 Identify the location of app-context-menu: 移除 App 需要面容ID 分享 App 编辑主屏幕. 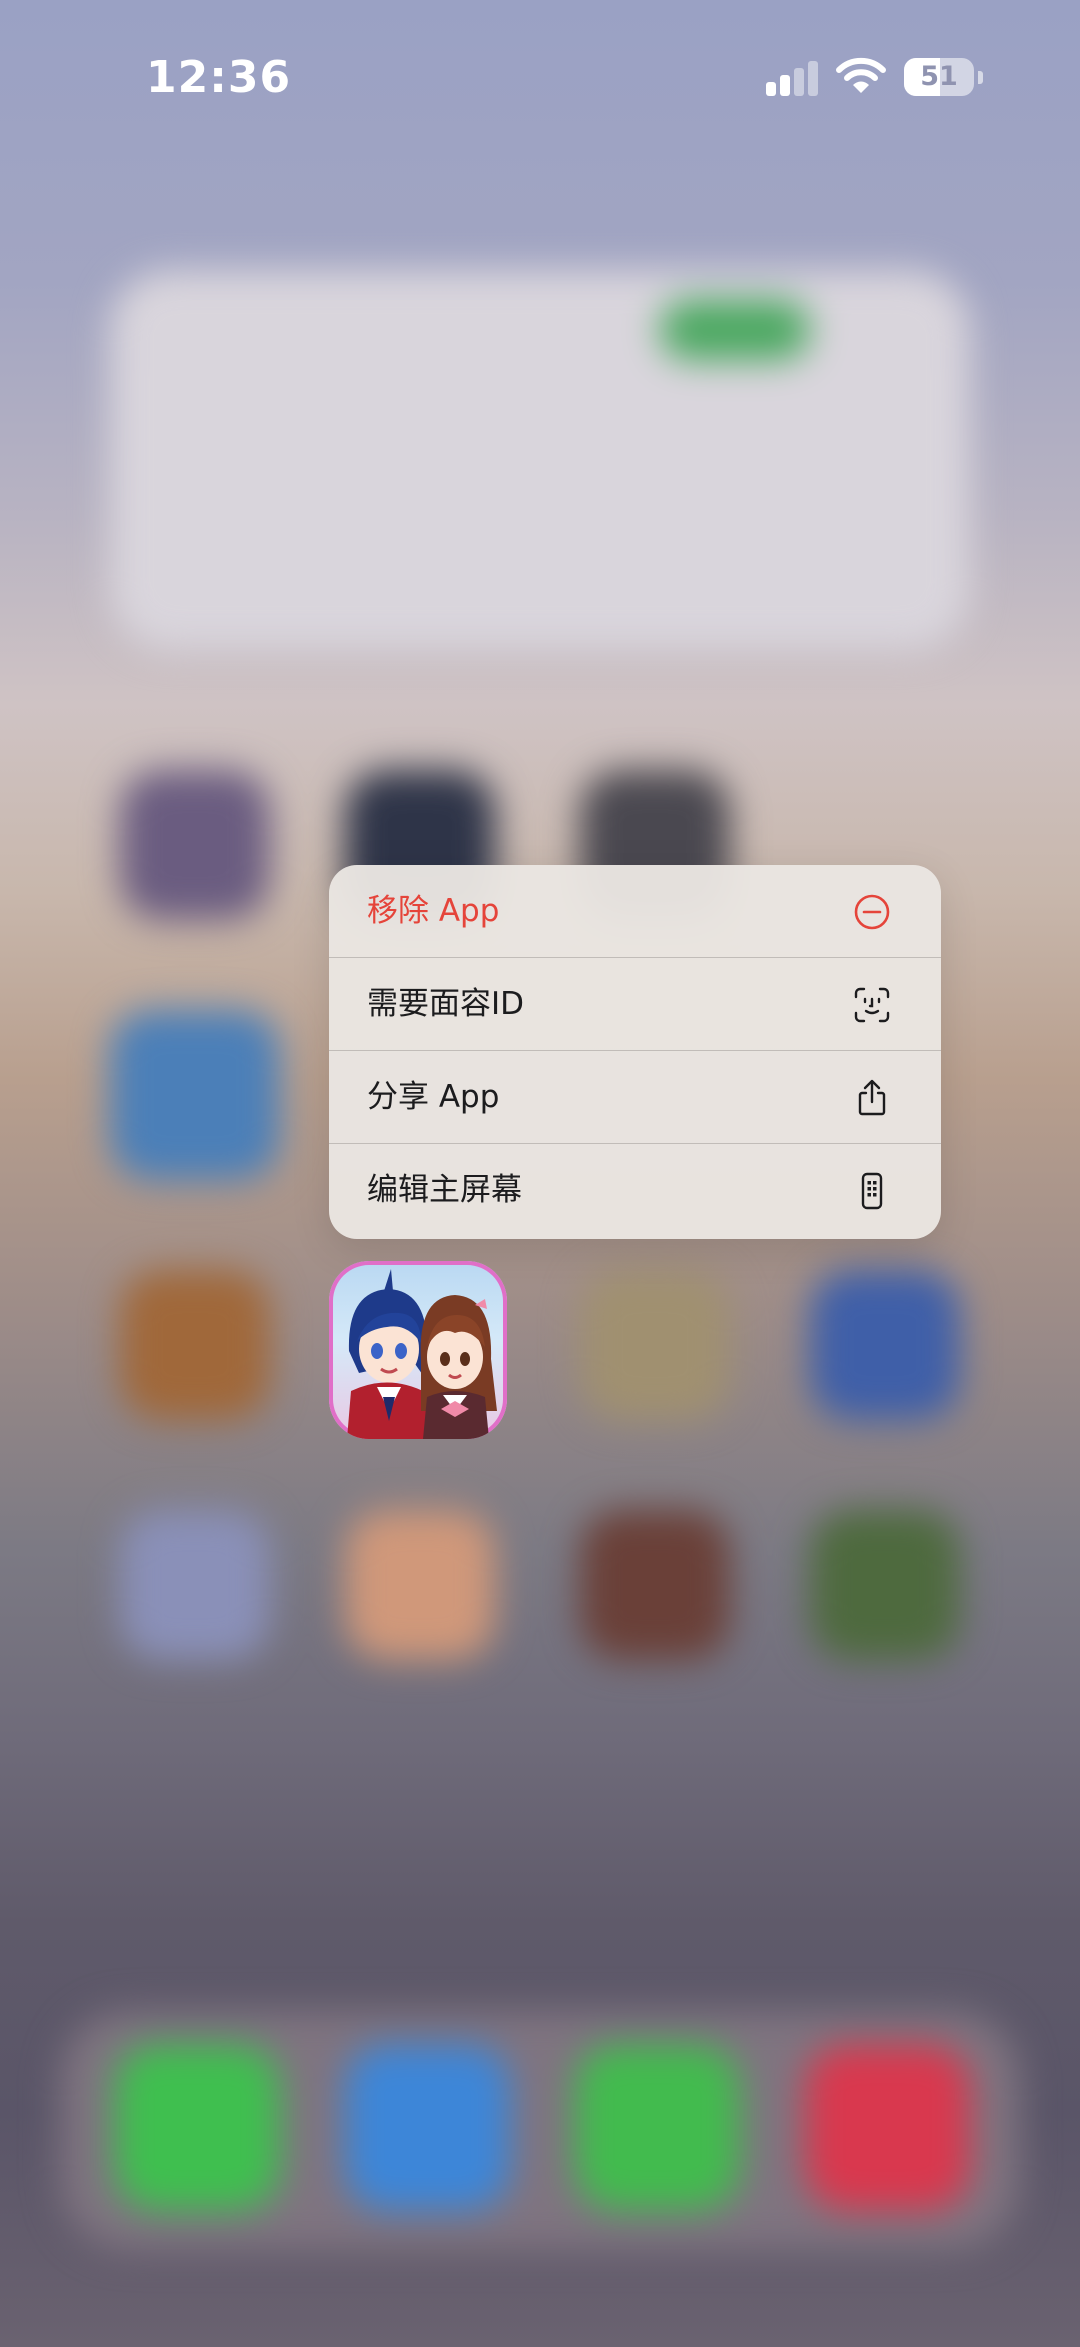
(635, 1052).